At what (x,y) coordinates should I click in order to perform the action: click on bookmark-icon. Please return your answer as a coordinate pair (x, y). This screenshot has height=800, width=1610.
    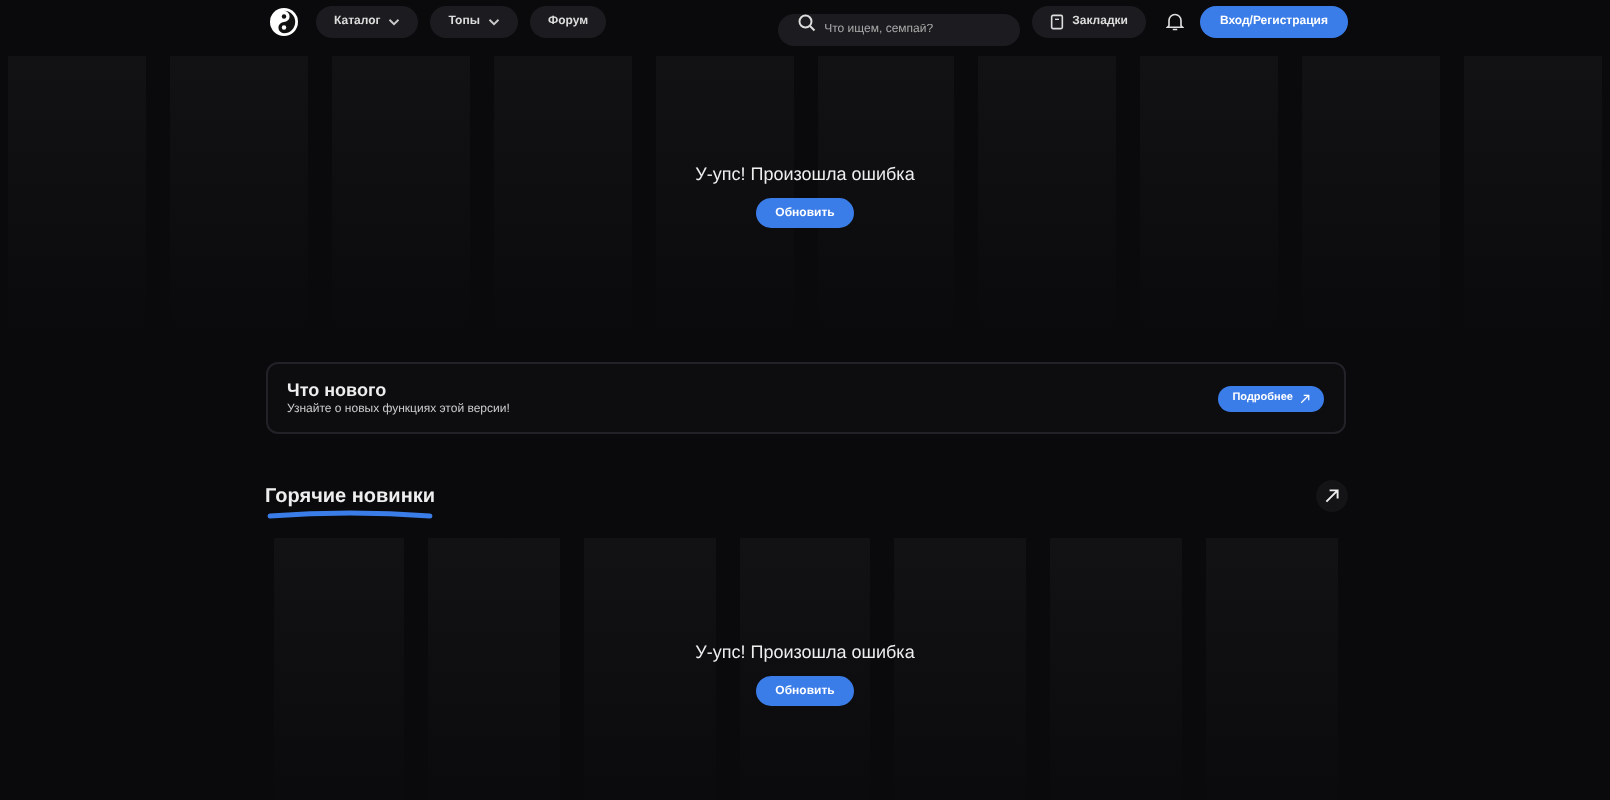
    Looking at the image, I should click on (1057, 22).